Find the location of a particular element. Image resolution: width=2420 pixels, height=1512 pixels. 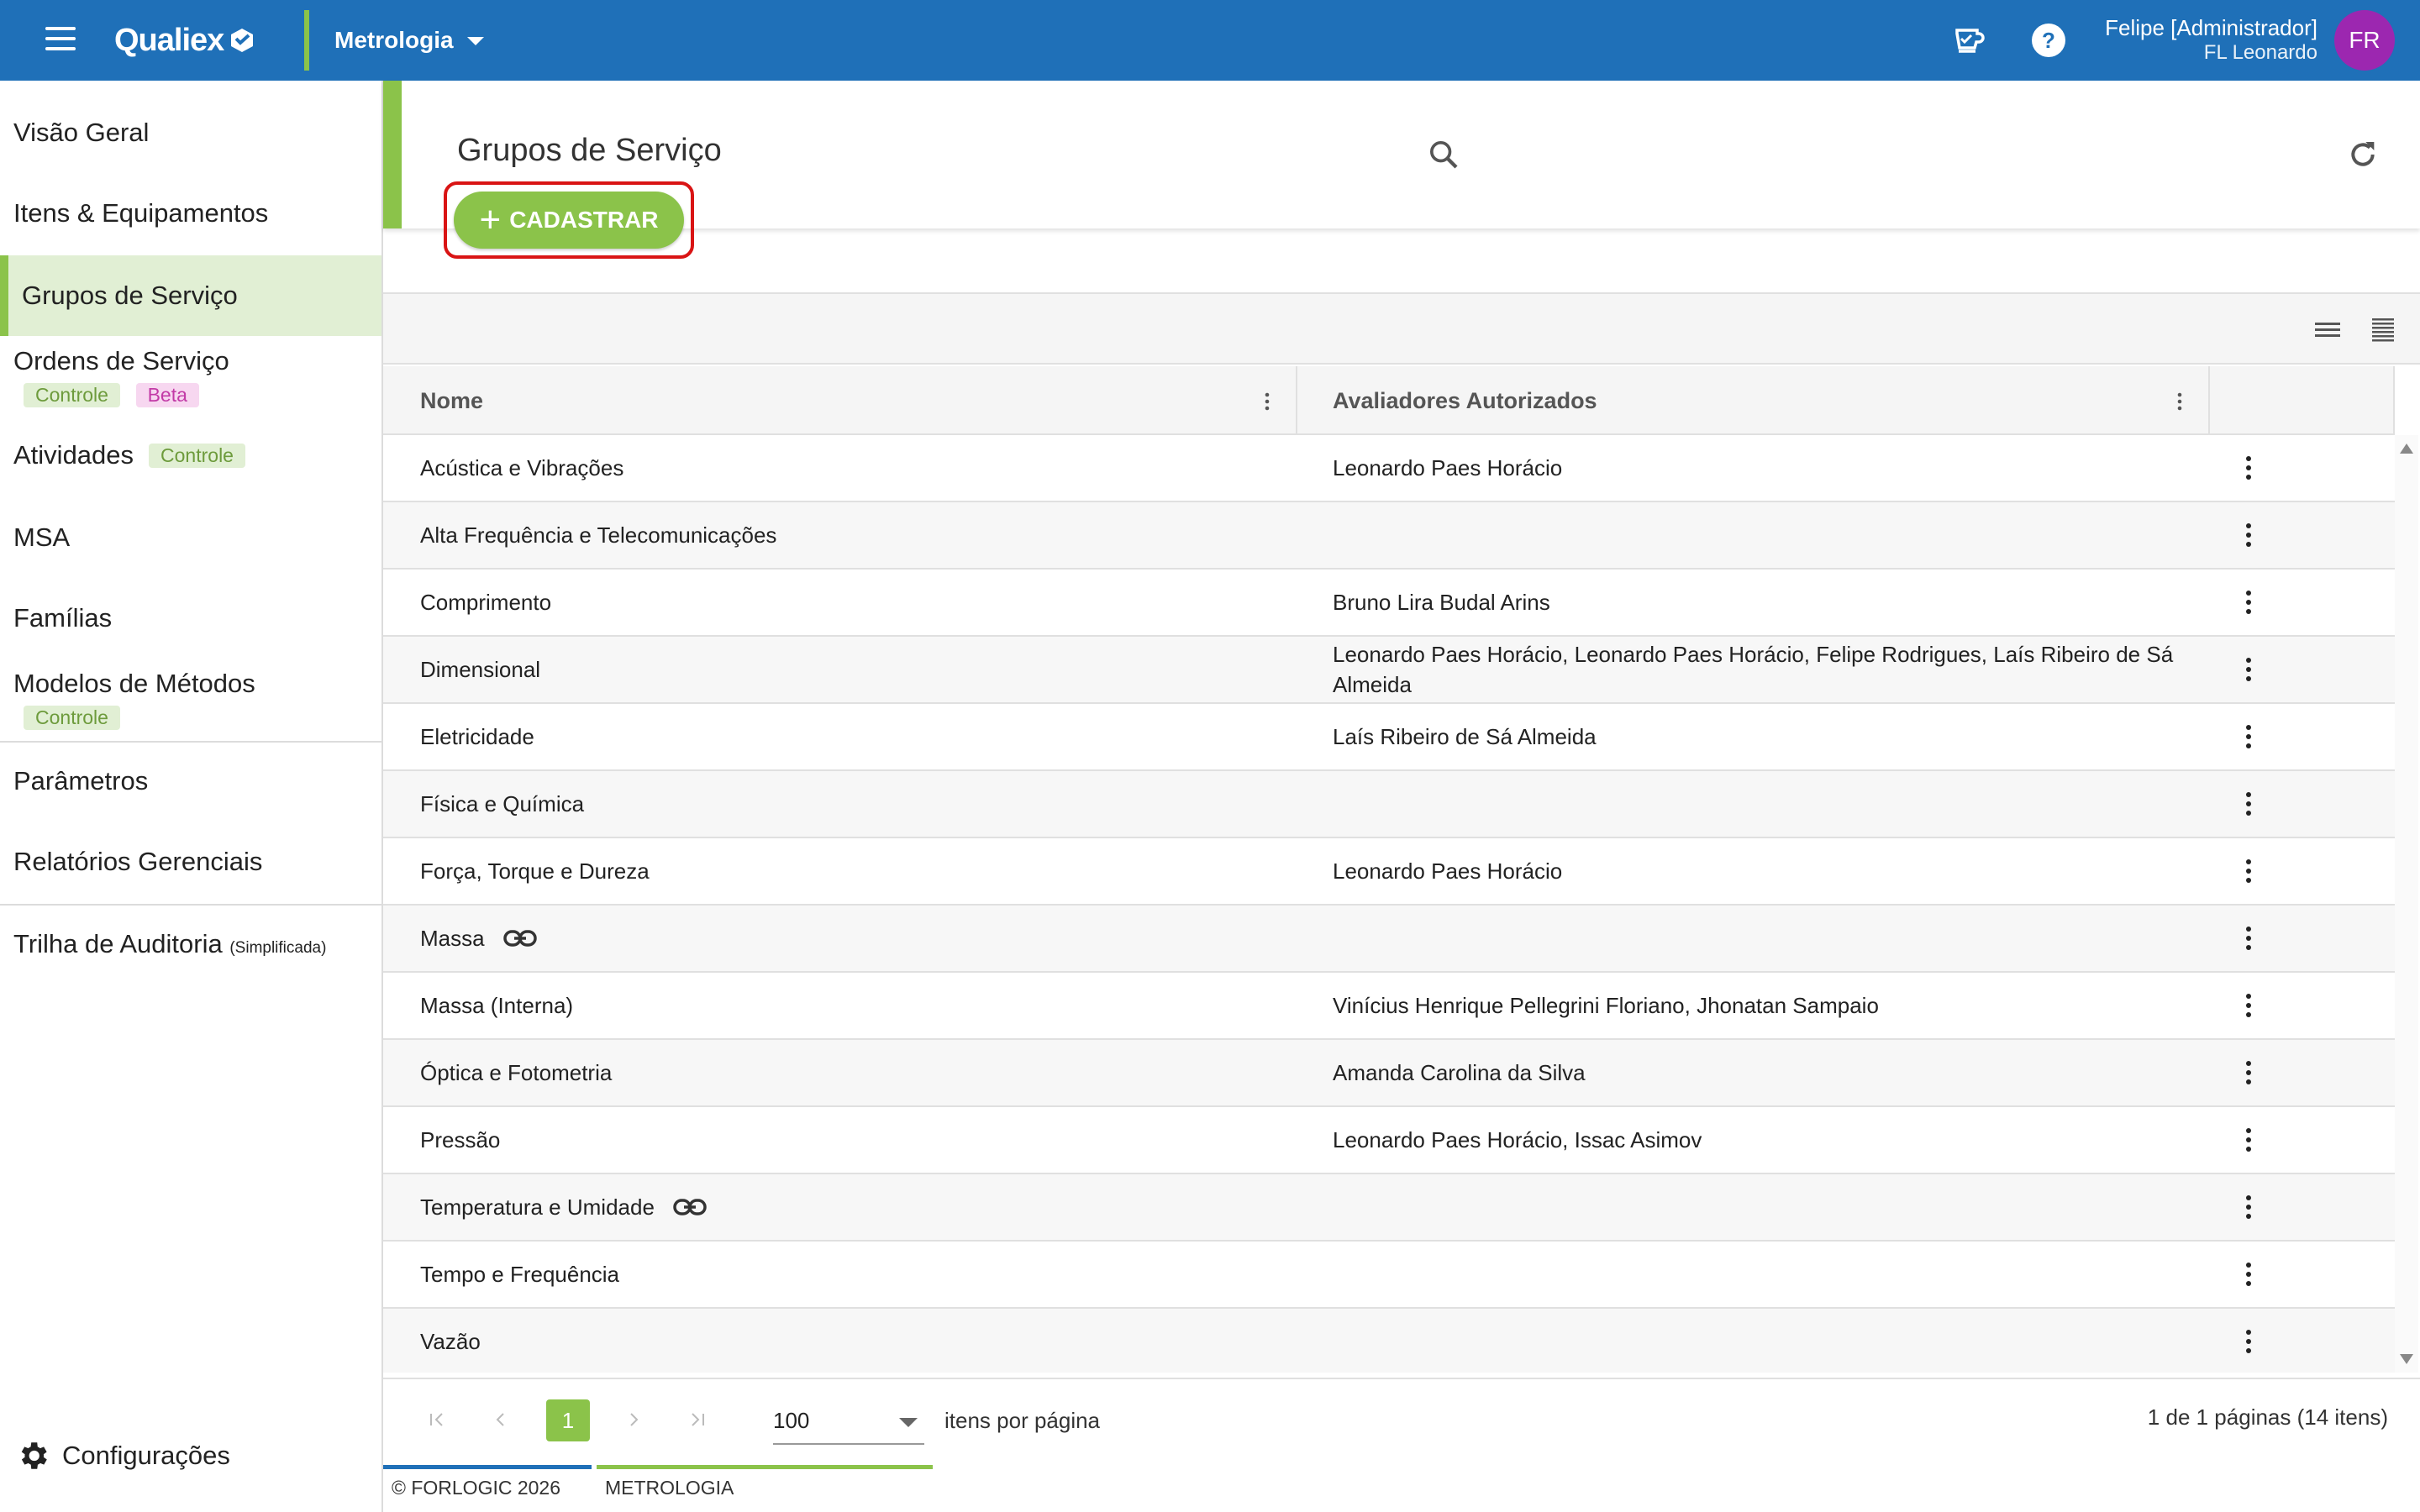

table-row: Comprimento Bruno Lira Budal Arins is located at coordinates (1389, 603).